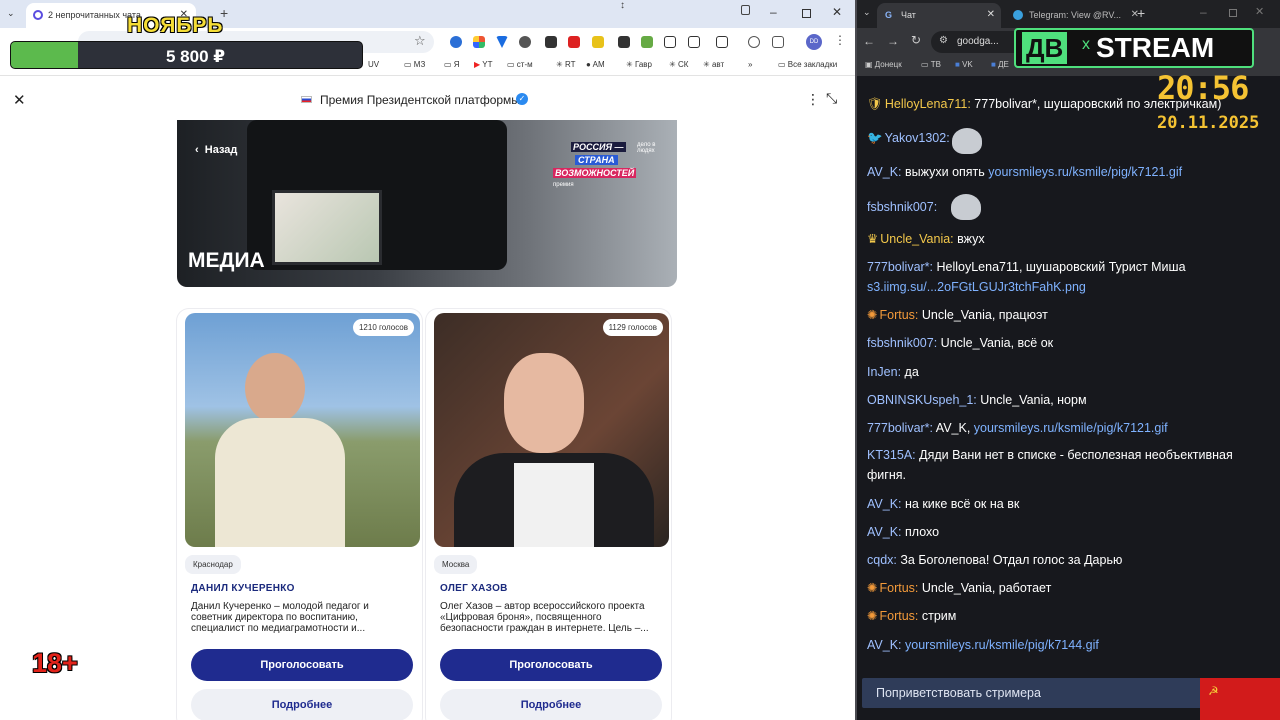  What do you see at coordinates (694, 42) in the screenshot?
I see `extension-cast-icon` at bounding box center [694, 42].